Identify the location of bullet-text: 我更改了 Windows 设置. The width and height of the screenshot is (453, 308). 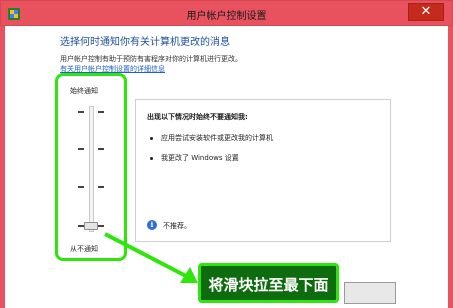
(200, 158).